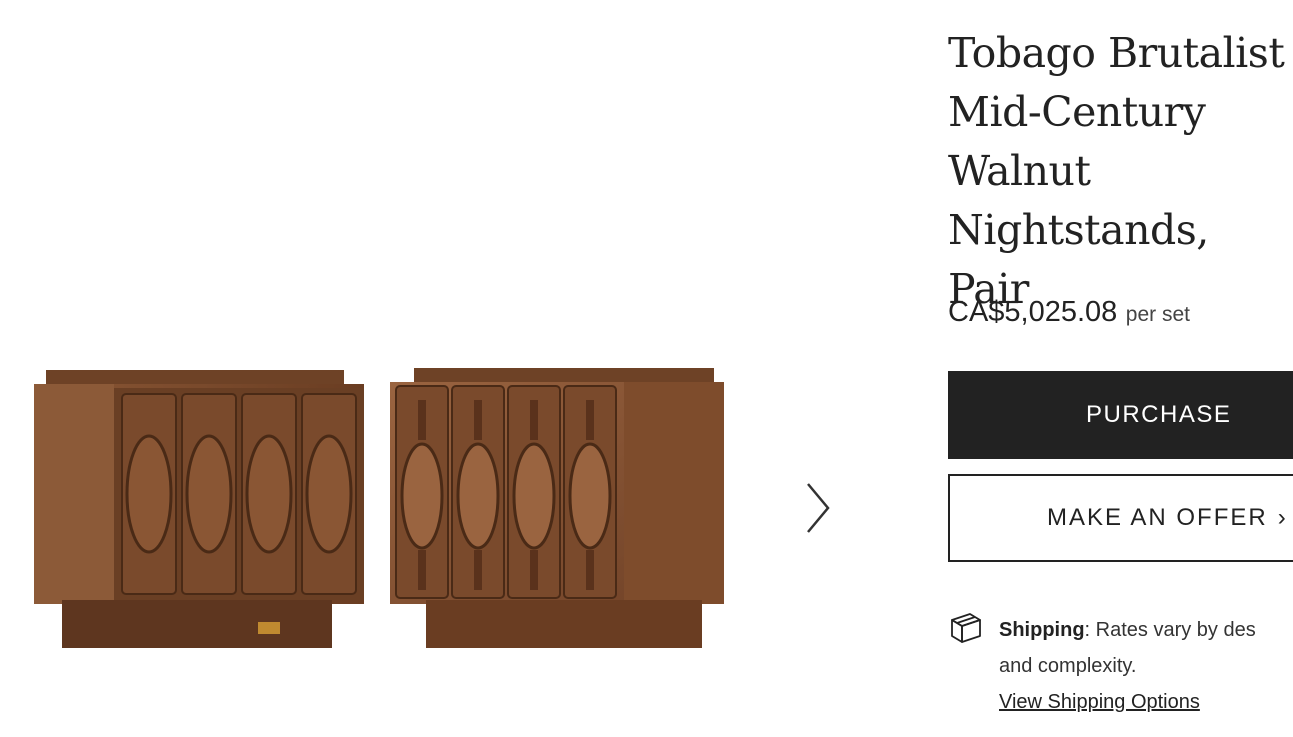  I want to click on right-nightstand, so click(557, 508).